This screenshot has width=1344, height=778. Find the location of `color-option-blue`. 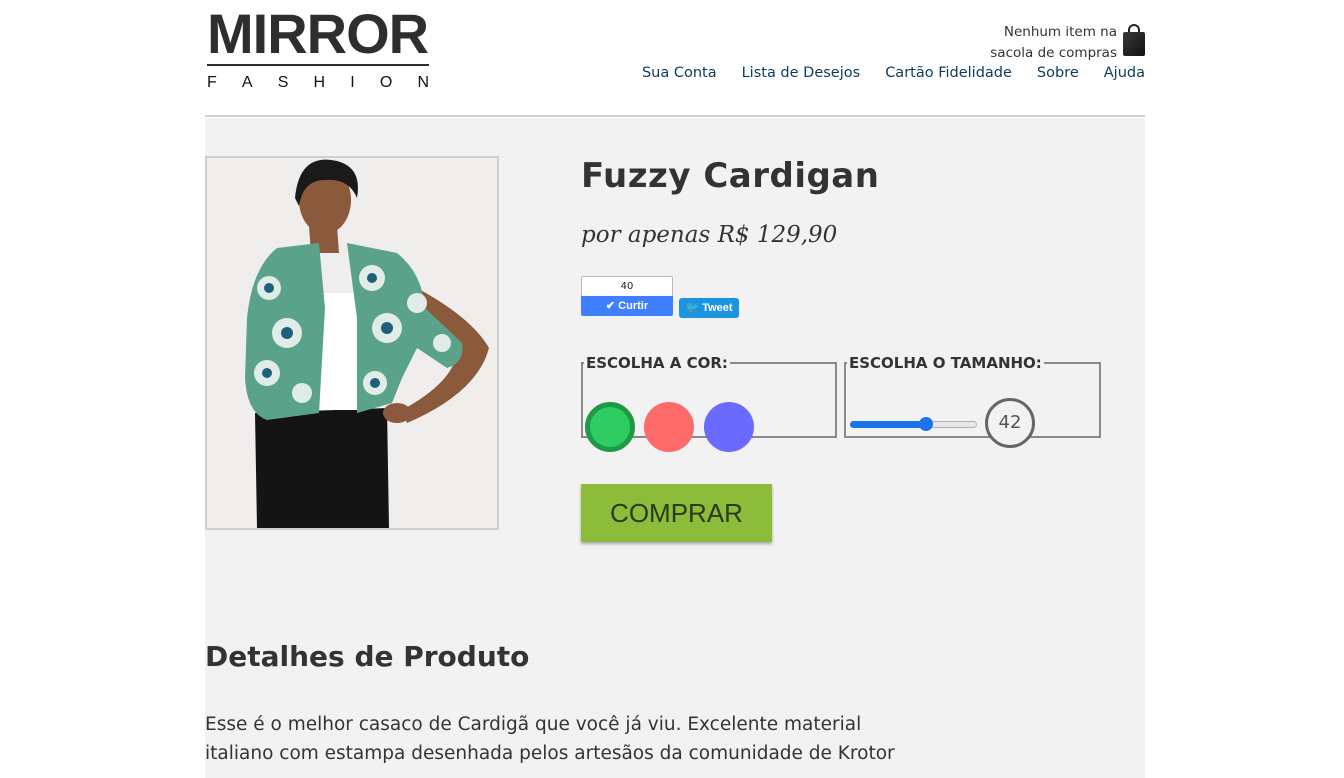

color-option-blue is located at coordinates (729, 427).